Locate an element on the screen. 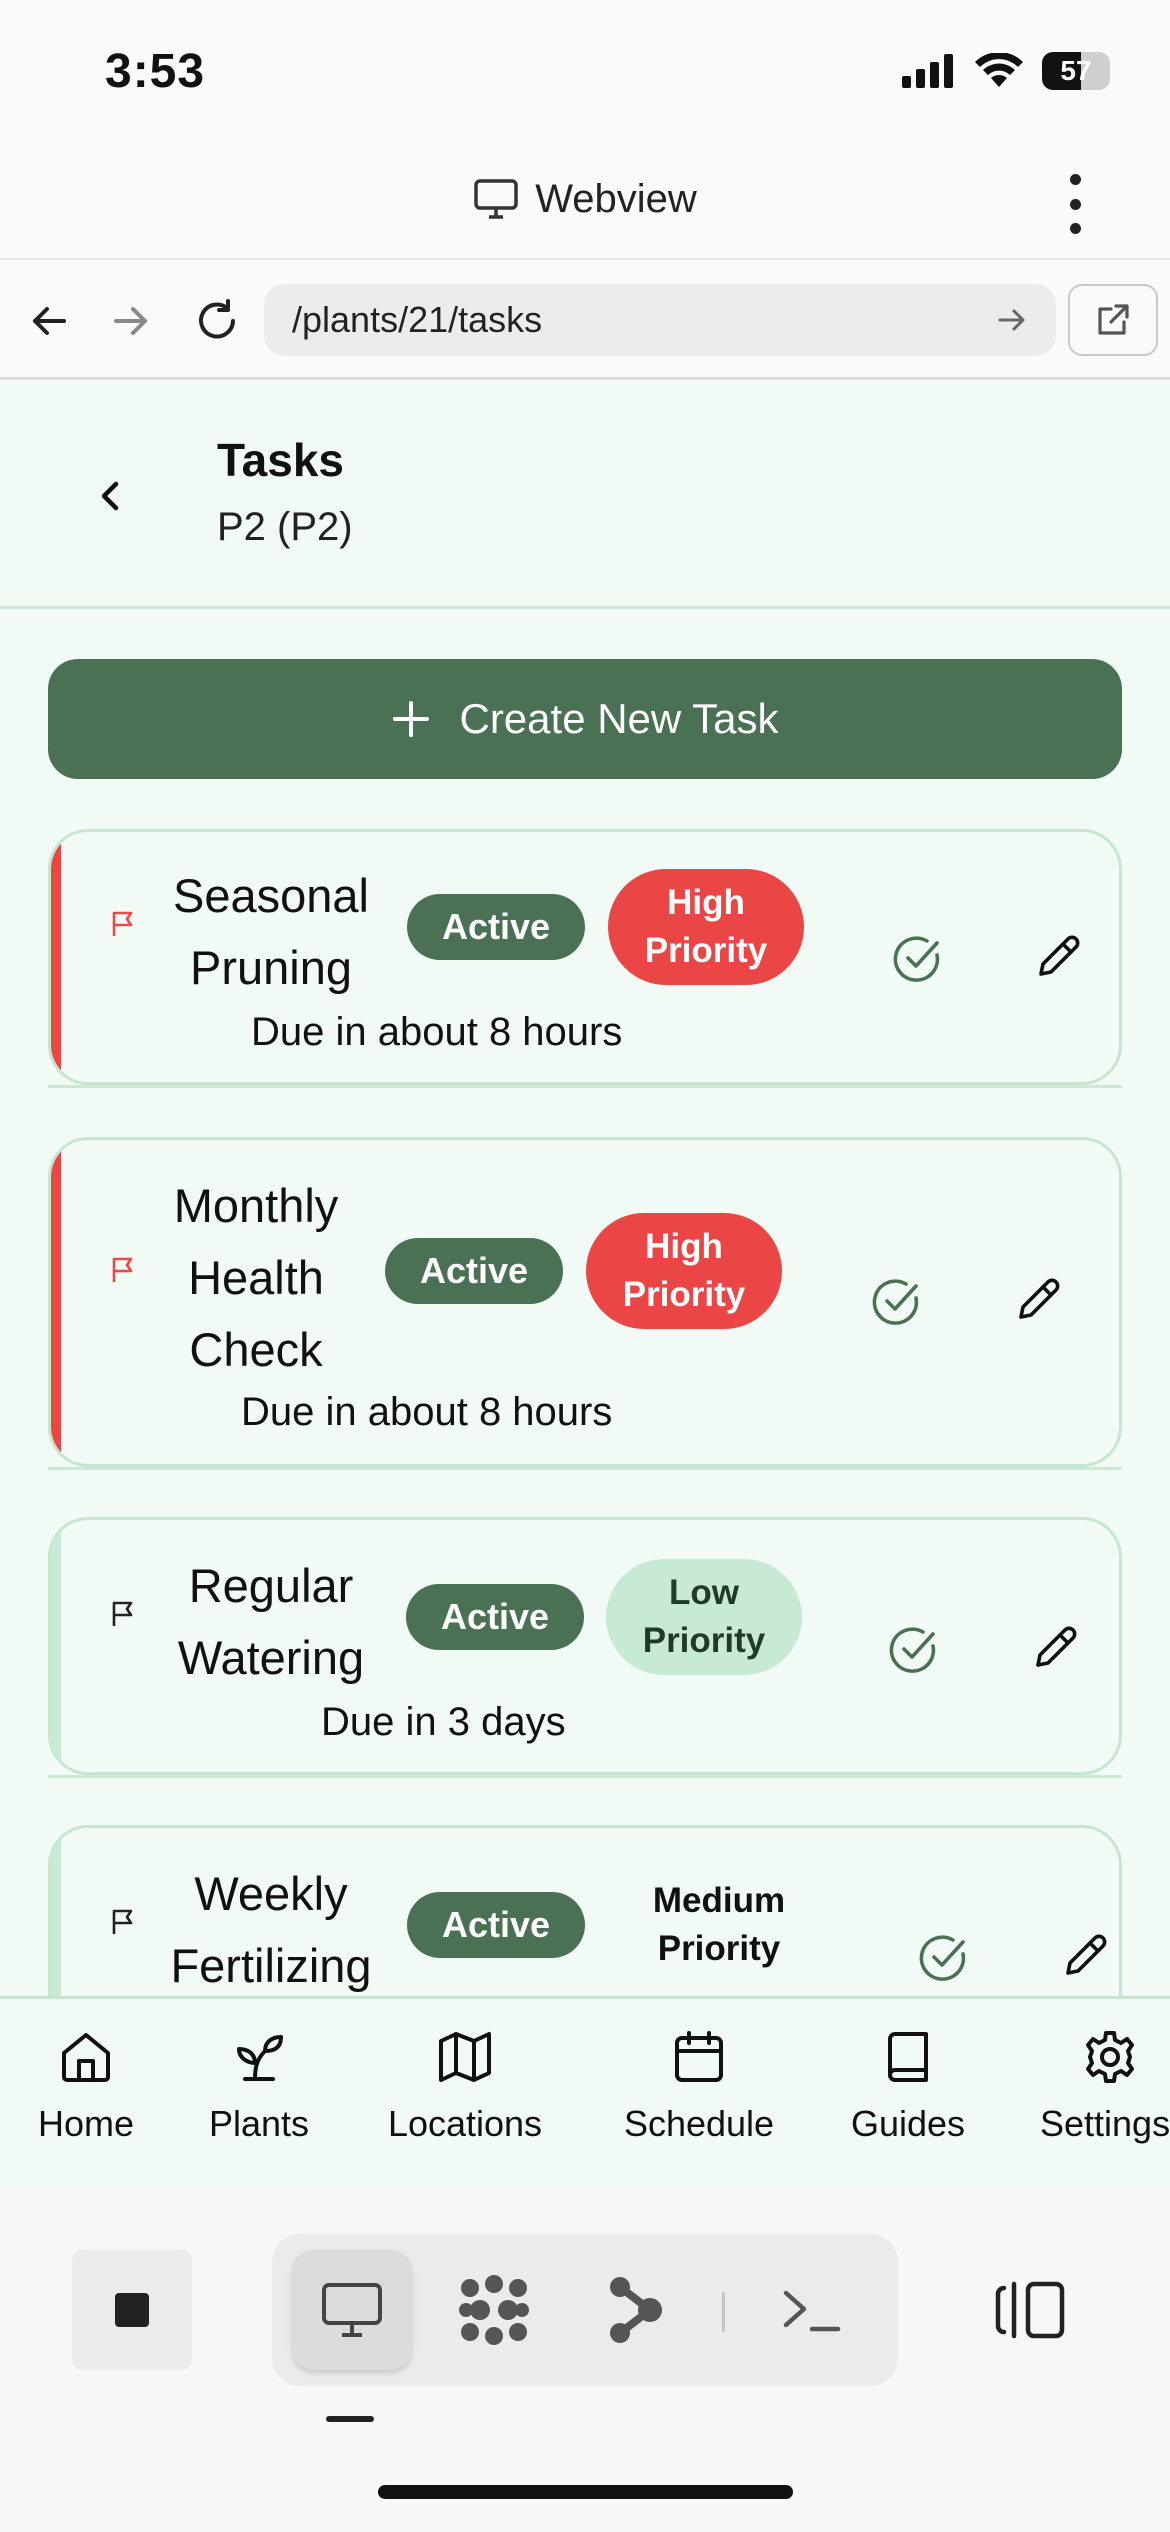 This screenshot has height=2532, width=1170. due-text: Due in 3 days is located at coordinates (443, 1722).